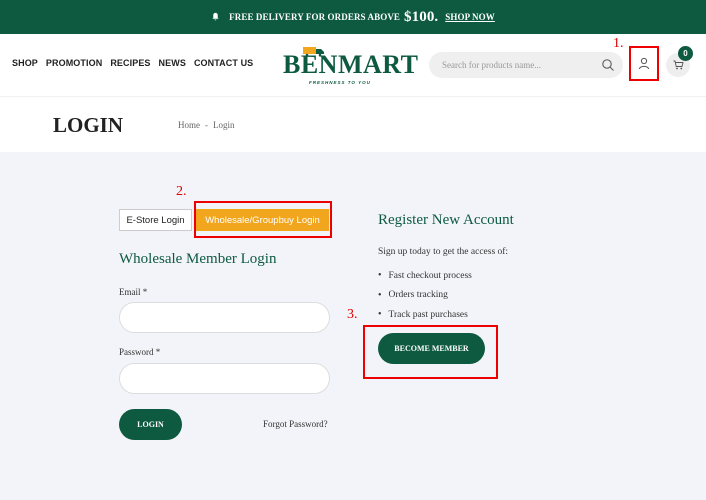  I want to click on bell-icon, so click(216, 17).